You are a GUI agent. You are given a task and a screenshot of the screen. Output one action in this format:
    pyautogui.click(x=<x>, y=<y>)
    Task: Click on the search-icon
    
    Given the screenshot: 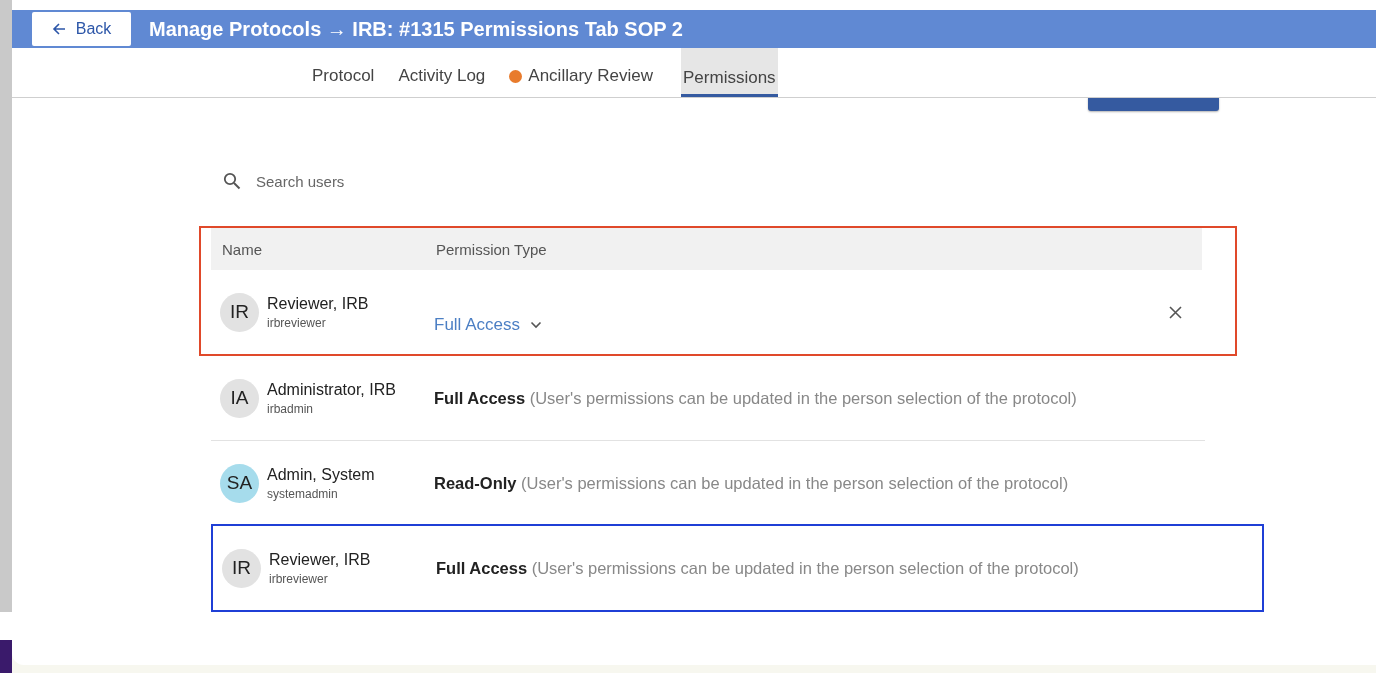 What is the action you would take?
    pyautogui.click(x=232, y=181)
    